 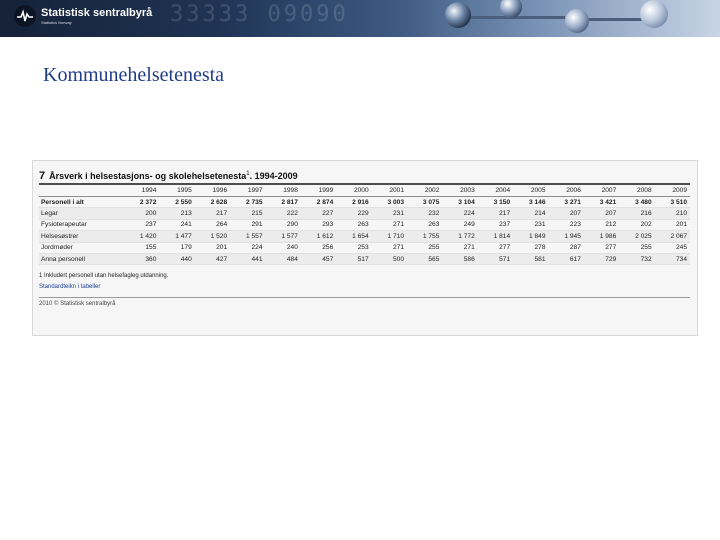 I want to click on table-cell: 441, so click(x=248, y=259).